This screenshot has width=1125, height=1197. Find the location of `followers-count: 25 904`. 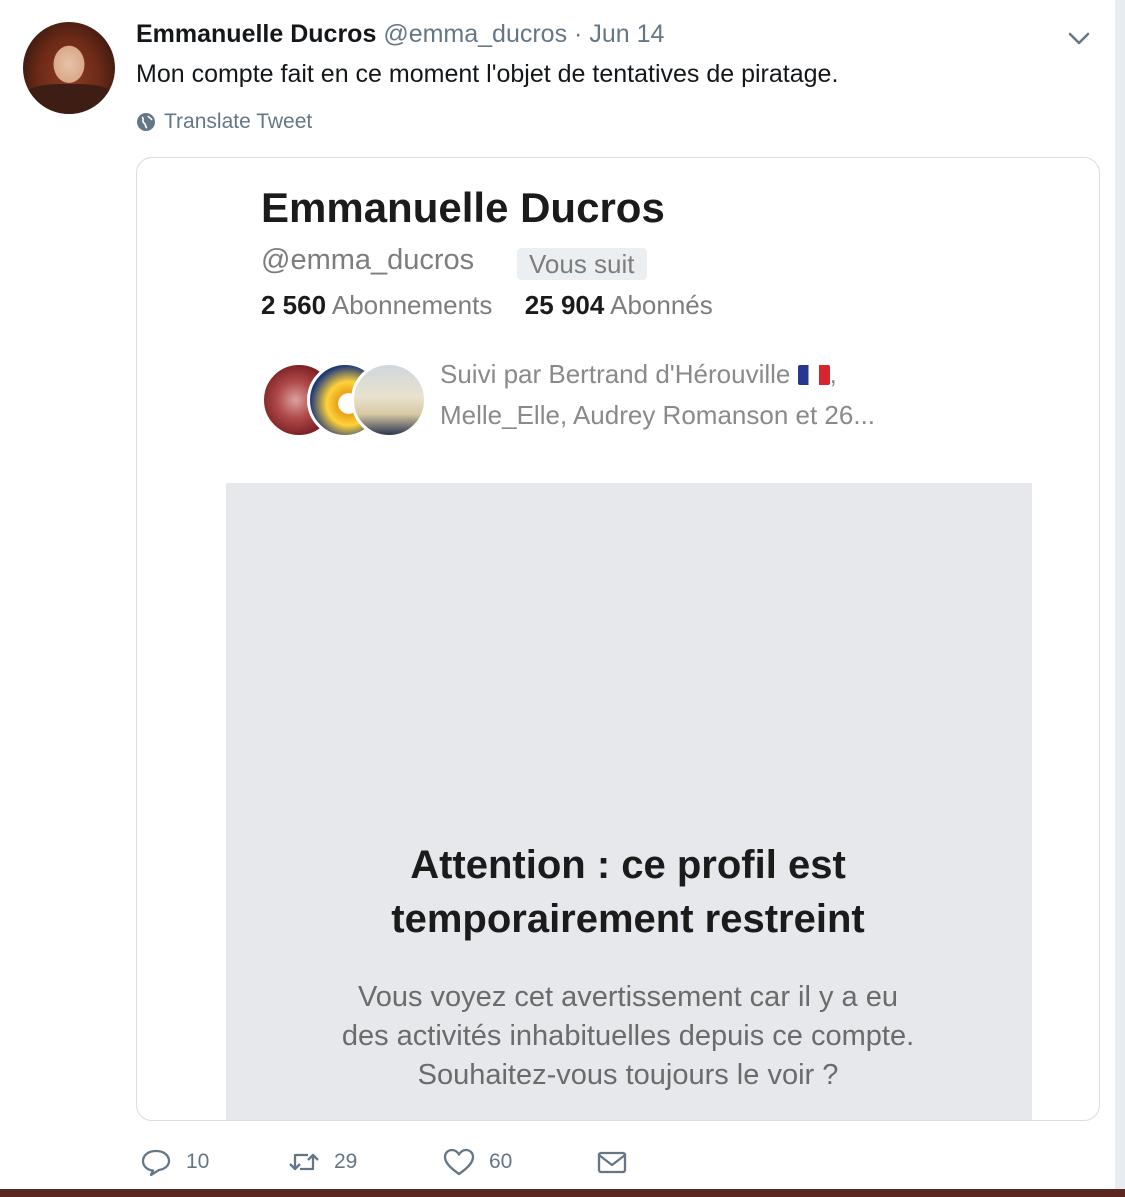

followers-count: 25 904 is located at coordinates (564, 305).